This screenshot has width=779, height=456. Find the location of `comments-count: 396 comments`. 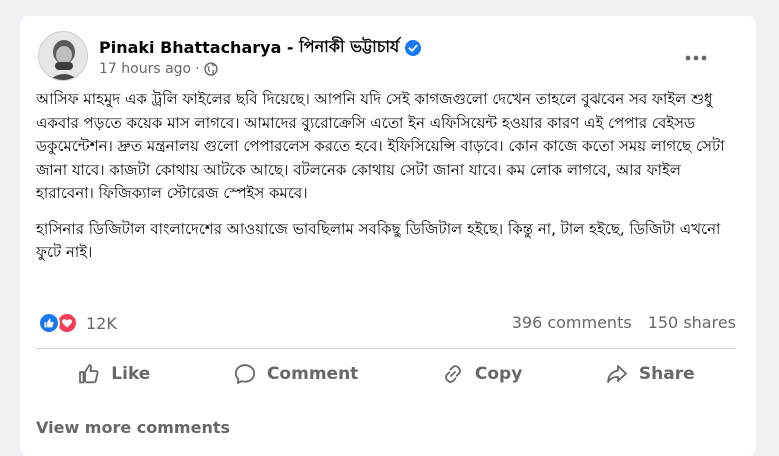

comments-count: 396 comments is located at coordinates (572, 322).